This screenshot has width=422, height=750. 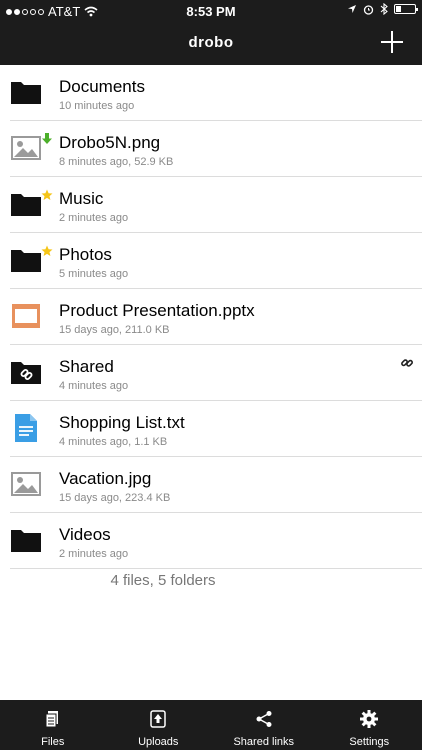 I want to click on file-row: Shopping List.txt 4 minutes ago, 1.1 KB, so click(x=216, y=429).